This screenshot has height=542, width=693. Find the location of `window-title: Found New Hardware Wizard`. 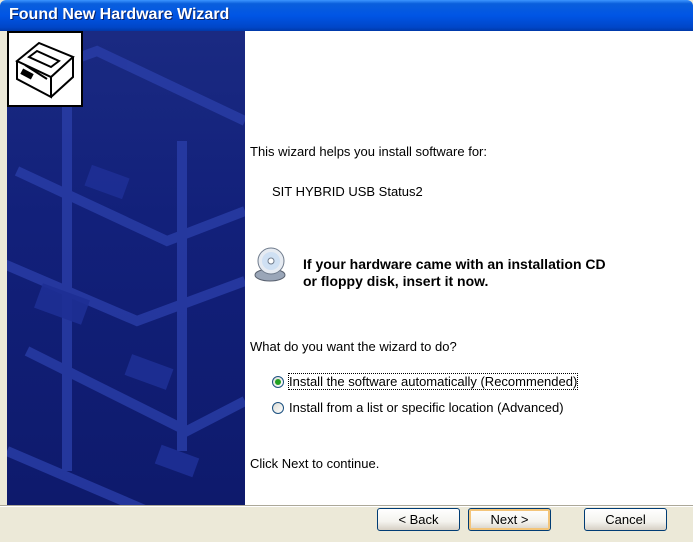

window-title: Found New Hardware Wizard is located at coordinates (119, 14).